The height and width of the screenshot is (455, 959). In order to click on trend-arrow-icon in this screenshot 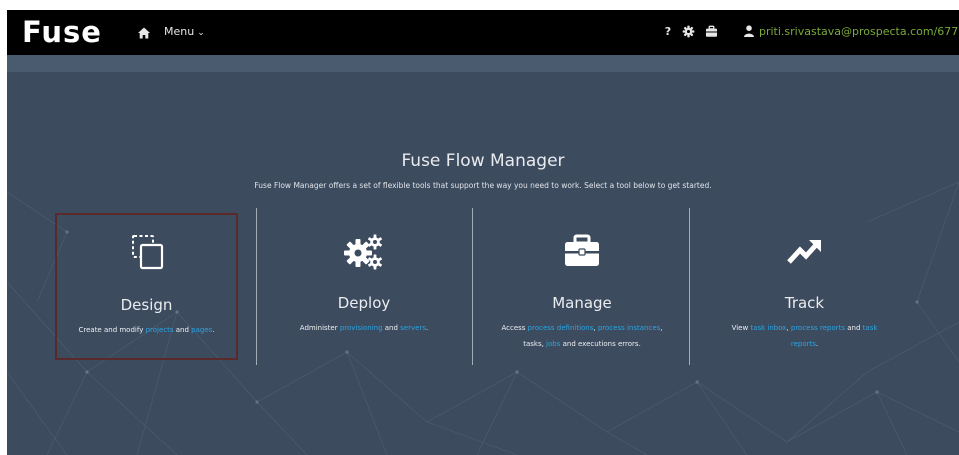, I will do `click(805, 253)`.